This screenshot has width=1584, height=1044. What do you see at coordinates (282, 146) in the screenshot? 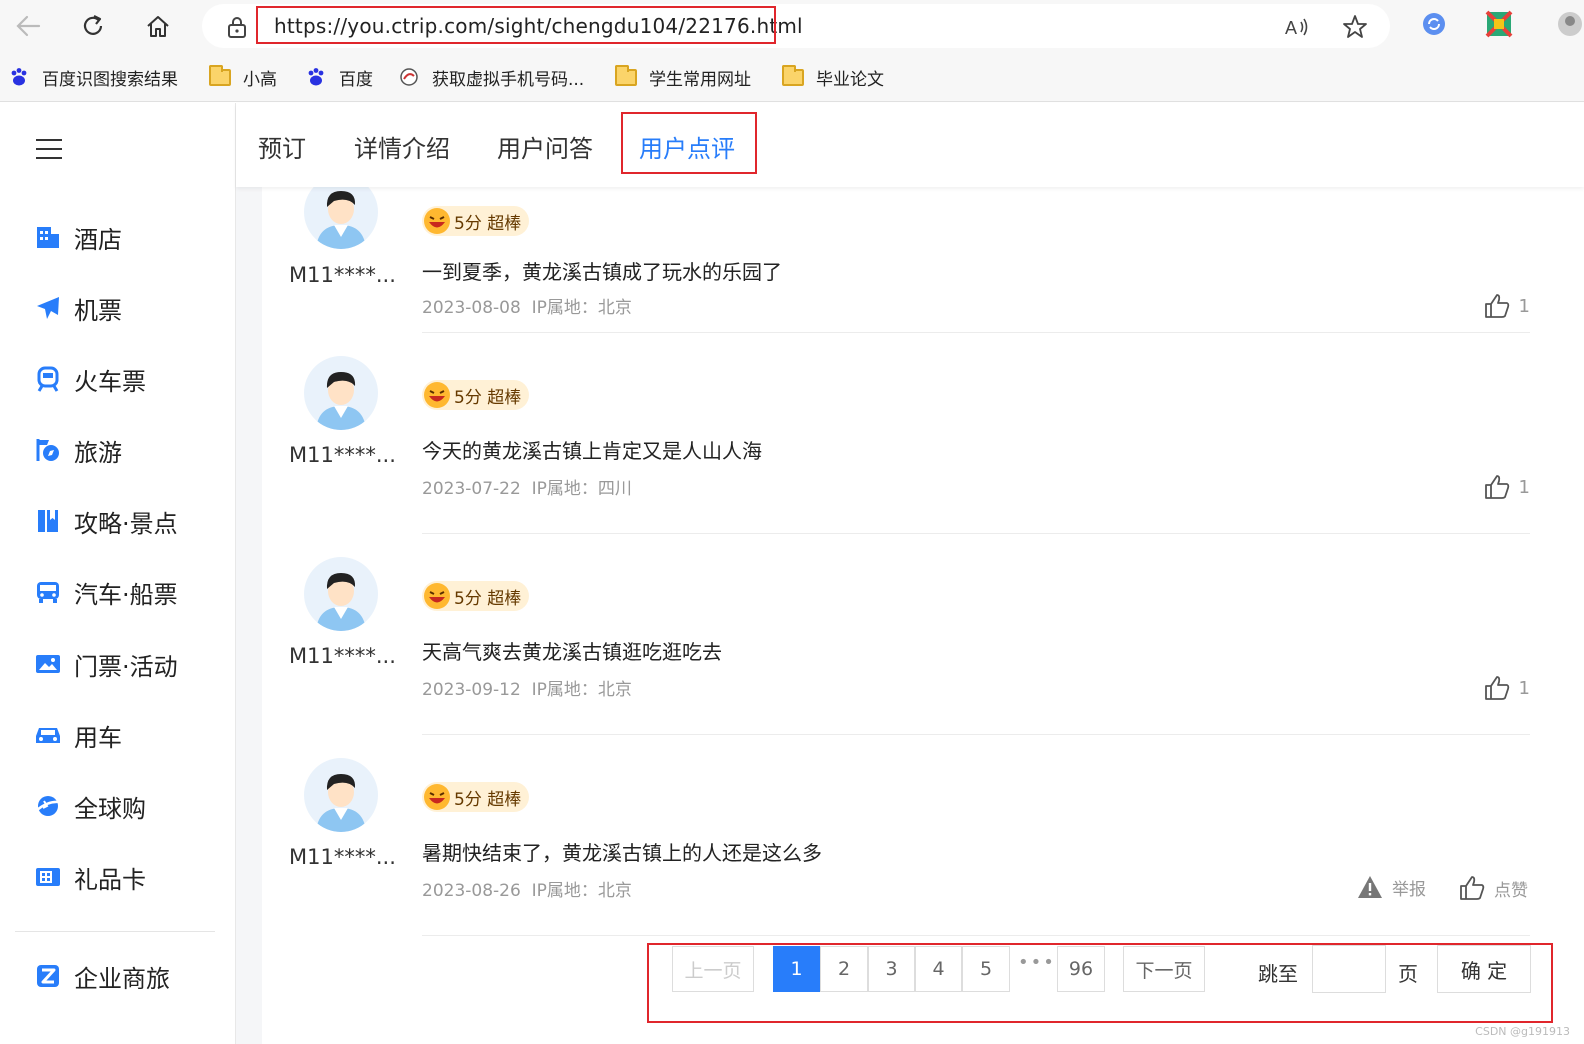
I see `tab-booking: 预订` at bounding box center [282, 146].